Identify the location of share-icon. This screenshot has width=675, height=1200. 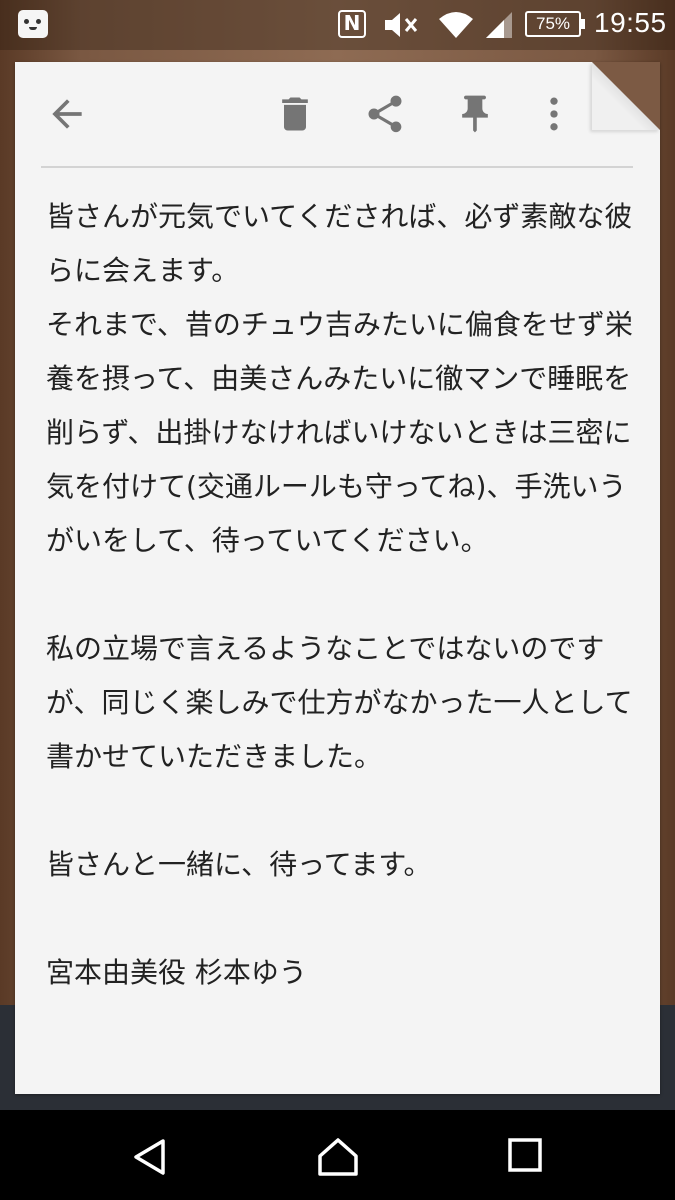
(385, 114).